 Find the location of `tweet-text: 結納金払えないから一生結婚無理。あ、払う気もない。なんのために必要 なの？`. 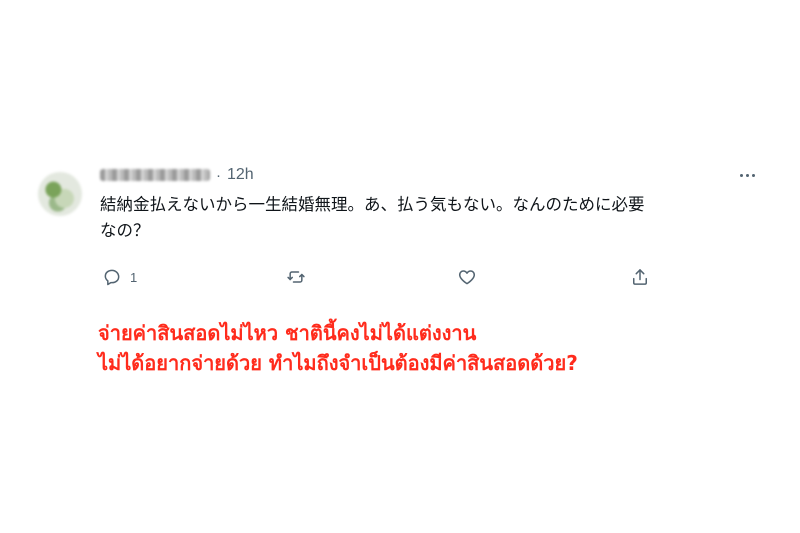

tweet-text: 結納金払えないから一生結婚無理。あ、払う気もない。なんのために必要 なの？ is located at coordinates (372, 217).